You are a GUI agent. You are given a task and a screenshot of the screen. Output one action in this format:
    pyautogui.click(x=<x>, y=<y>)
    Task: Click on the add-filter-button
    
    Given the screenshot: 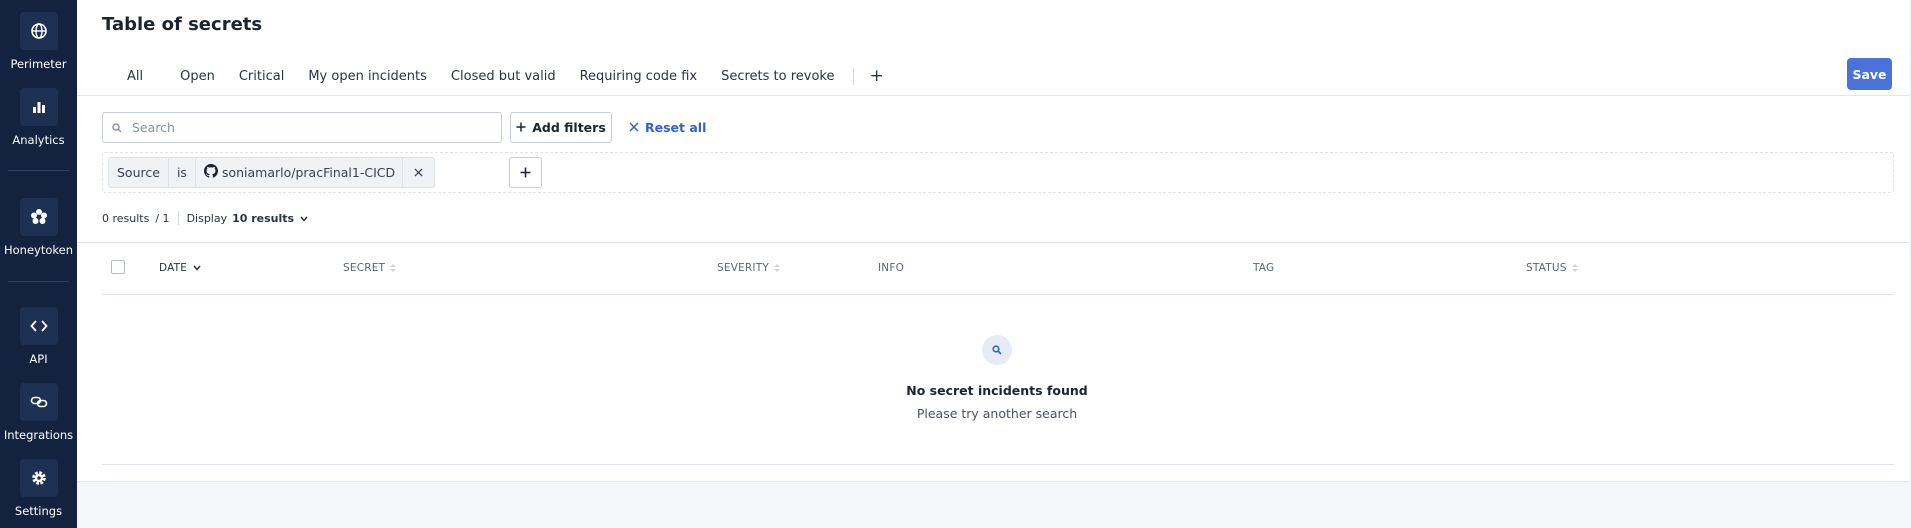 What is the action you would take?
    pyautogui.click(x=525, y=172)
    